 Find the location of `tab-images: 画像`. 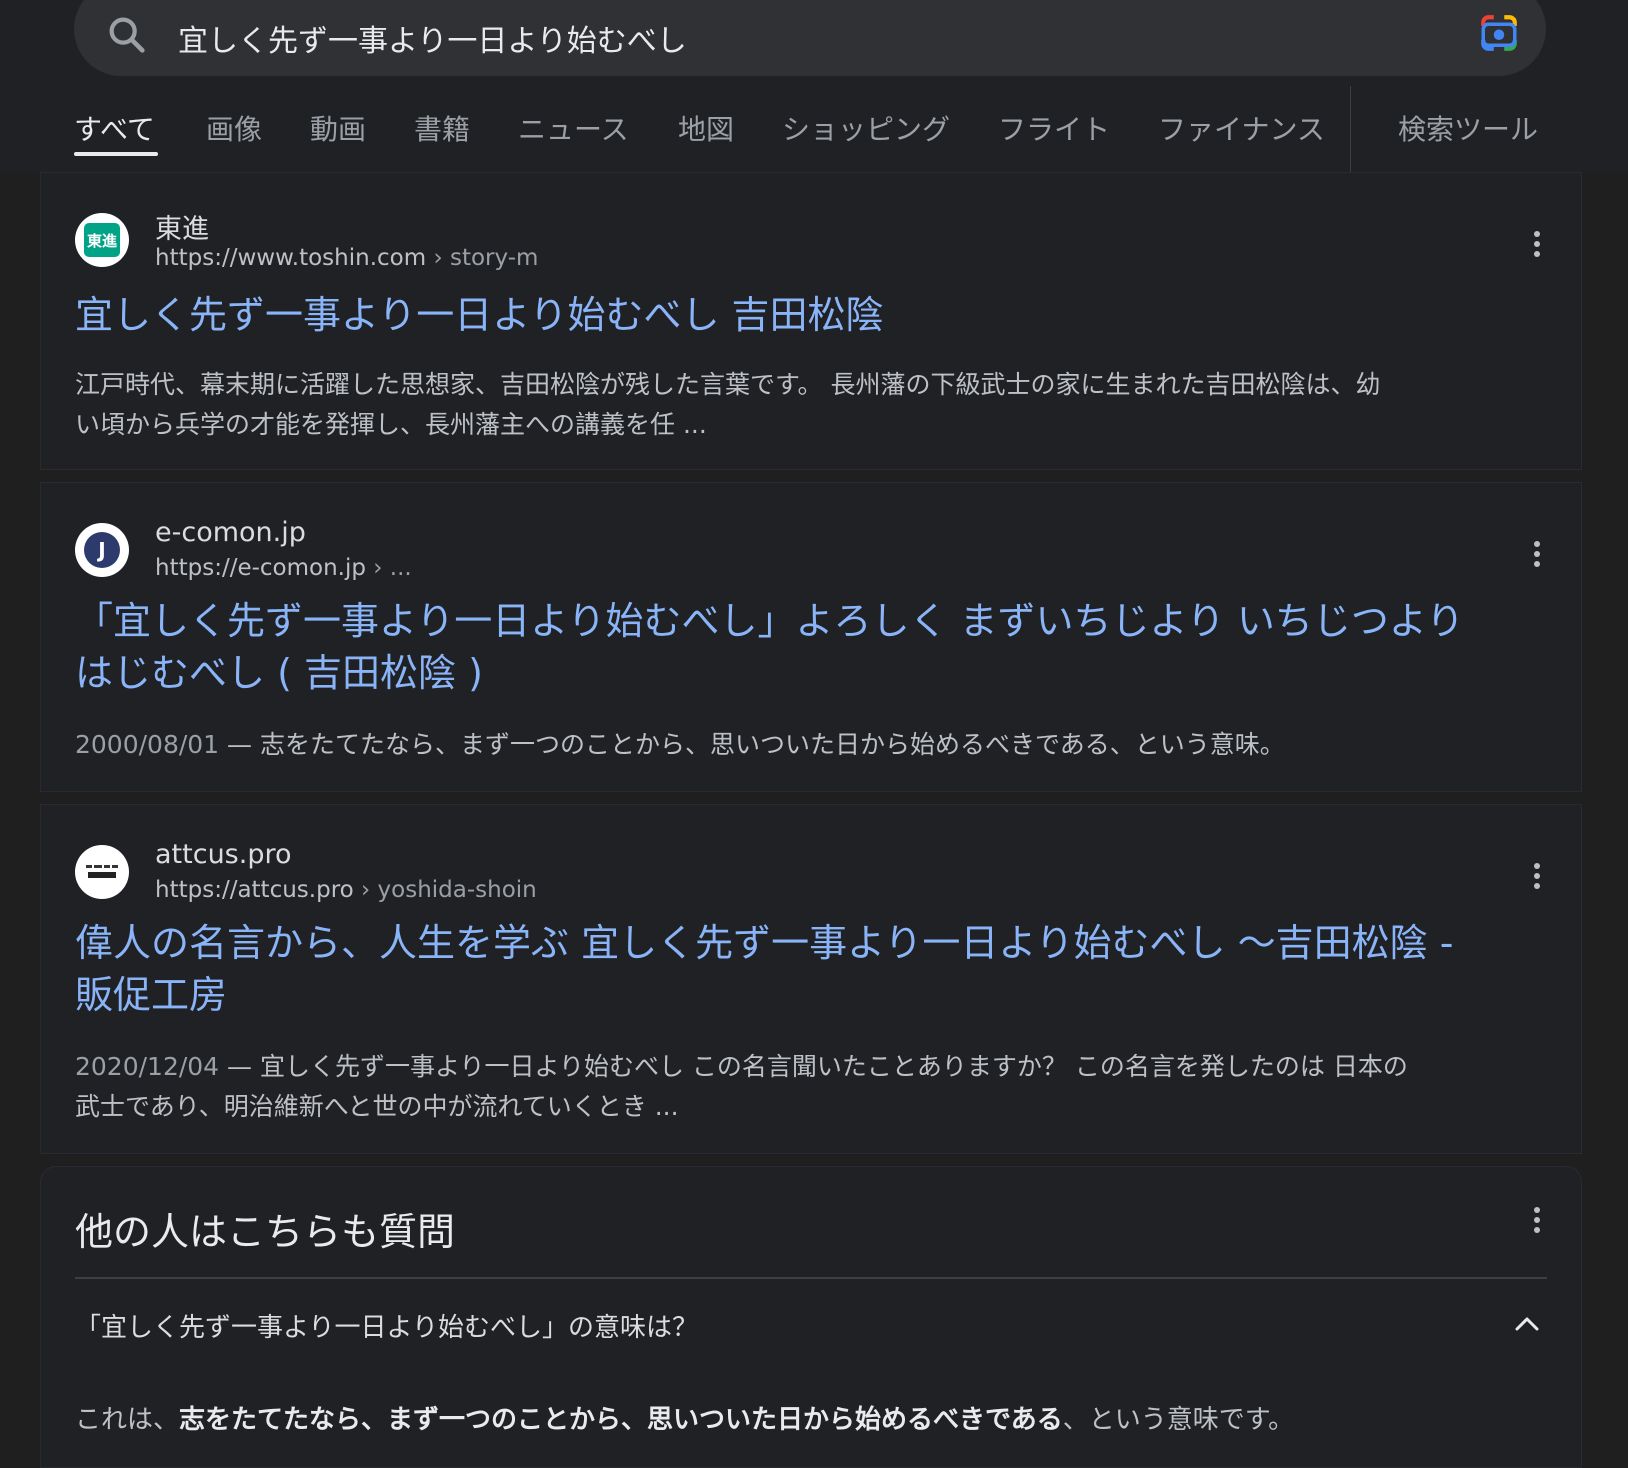

tab-images: 画像 is located at coordinates (234, 128).